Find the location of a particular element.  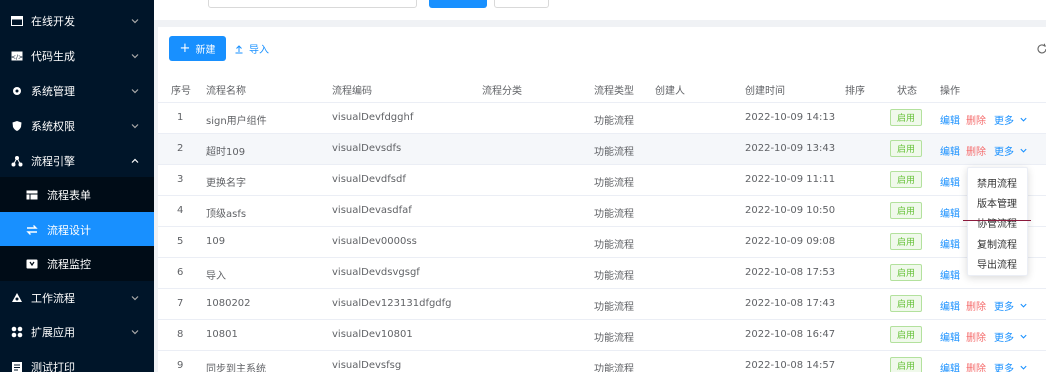

row-created-time: 2022-10-09 11:11 is located at coordinates (790, 179).